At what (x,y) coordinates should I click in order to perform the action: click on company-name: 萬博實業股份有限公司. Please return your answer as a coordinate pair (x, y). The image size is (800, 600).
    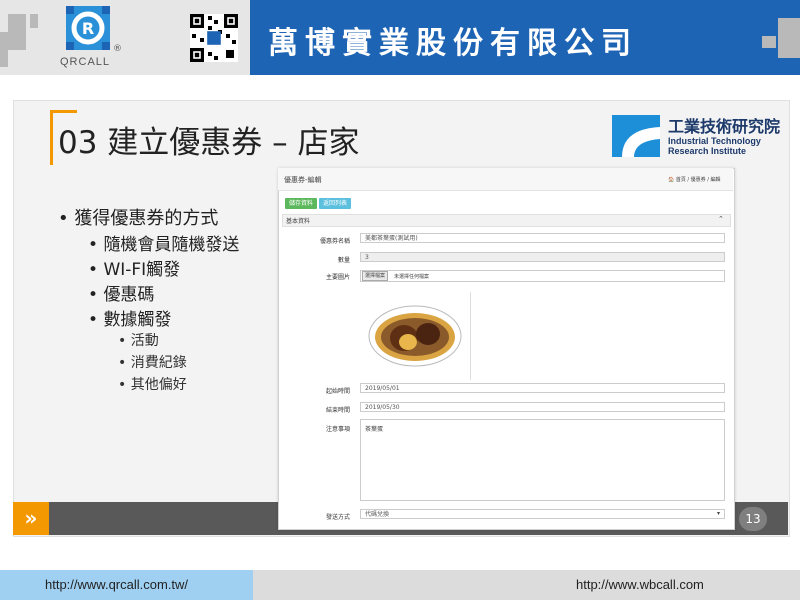
    Looking at the image, I should click on (453, 43).